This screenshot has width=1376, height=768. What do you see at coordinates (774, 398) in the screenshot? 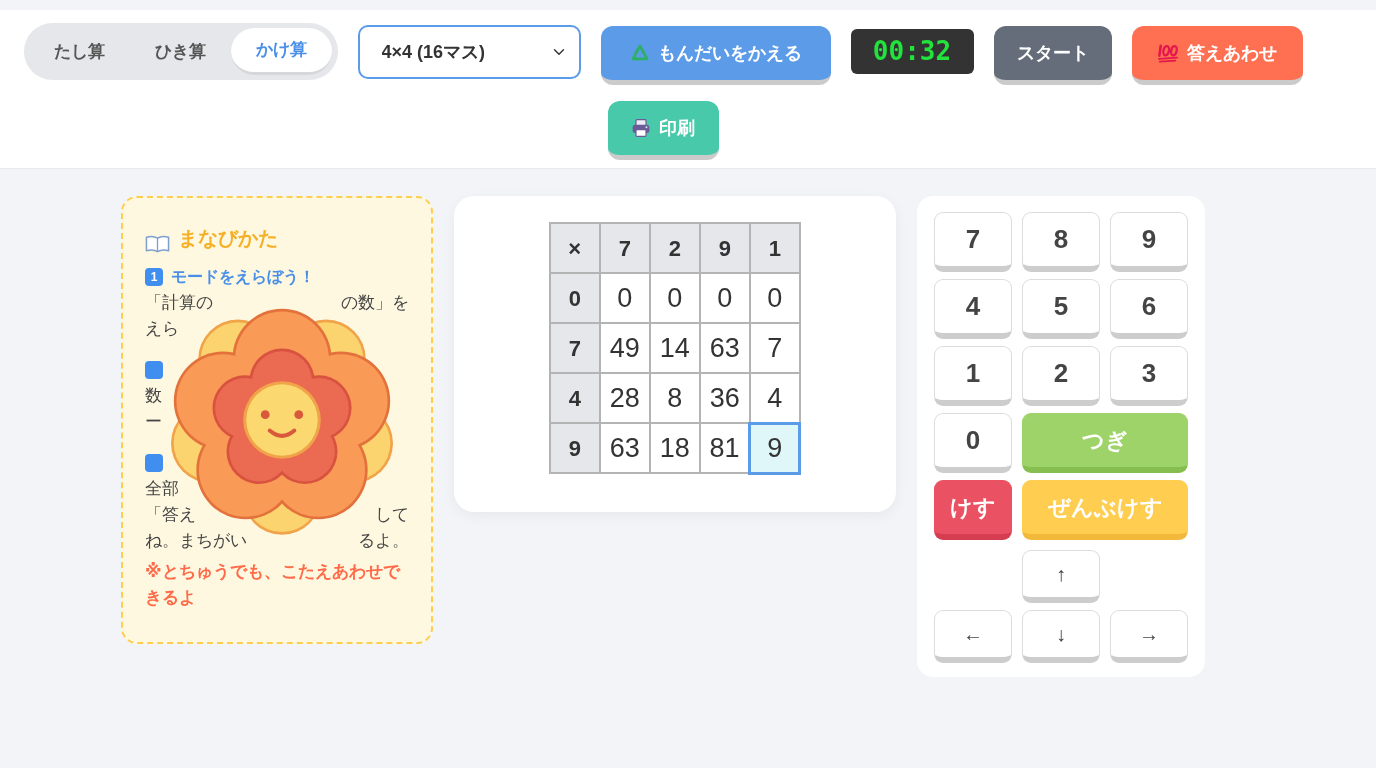
I see `answer-cell: 4` at bounding box center [774, 398].